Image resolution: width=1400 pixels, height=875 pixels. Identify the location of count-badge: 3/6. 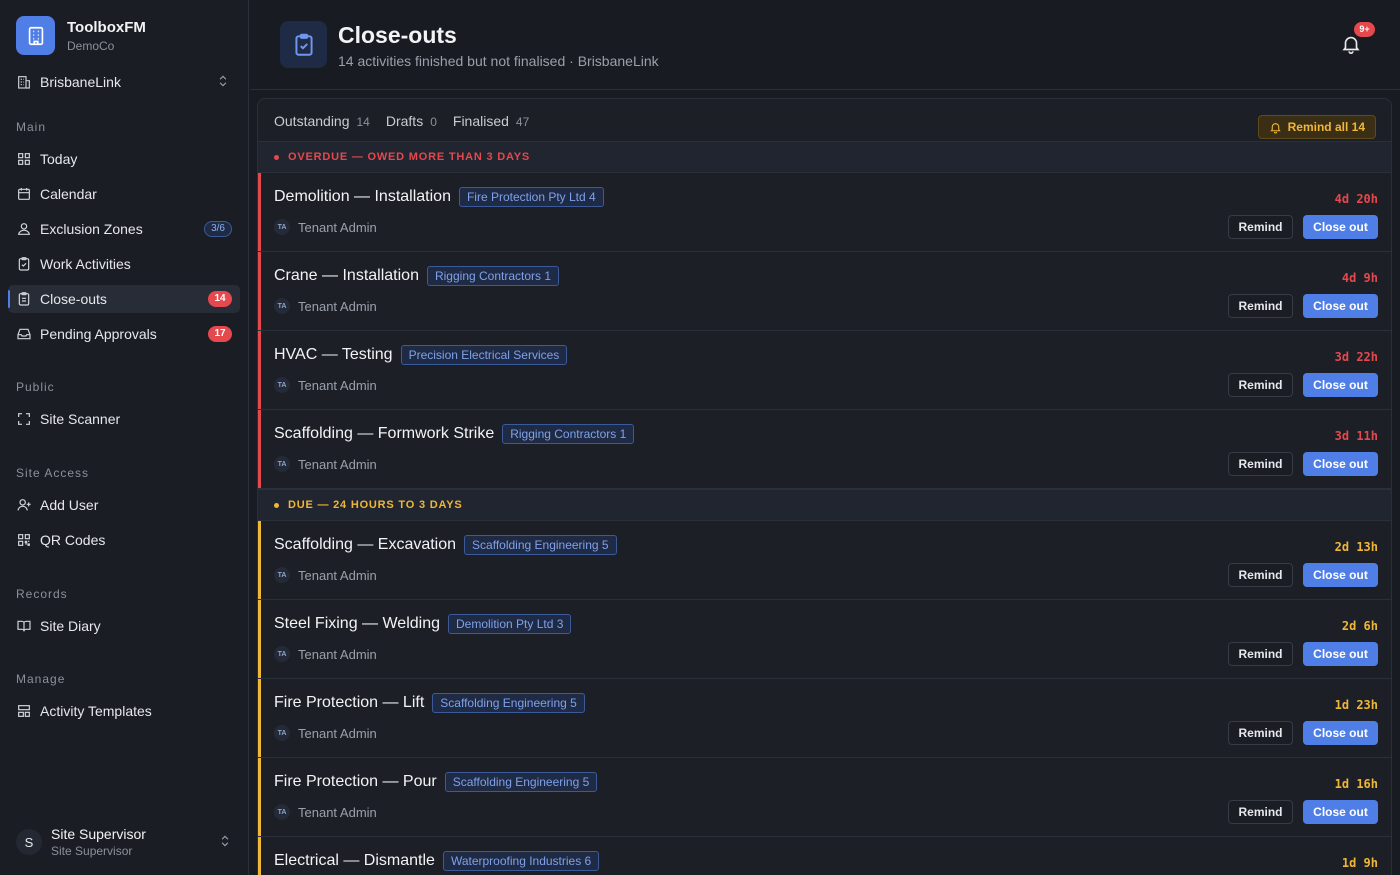
(218, 229).